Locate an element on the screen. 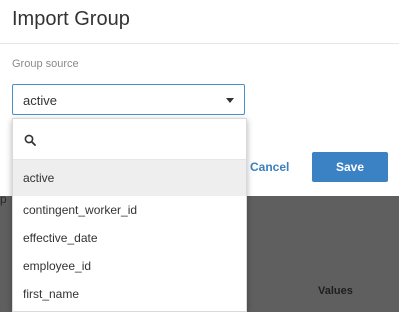  group-source-select: active is located at coordinates (128, 99).